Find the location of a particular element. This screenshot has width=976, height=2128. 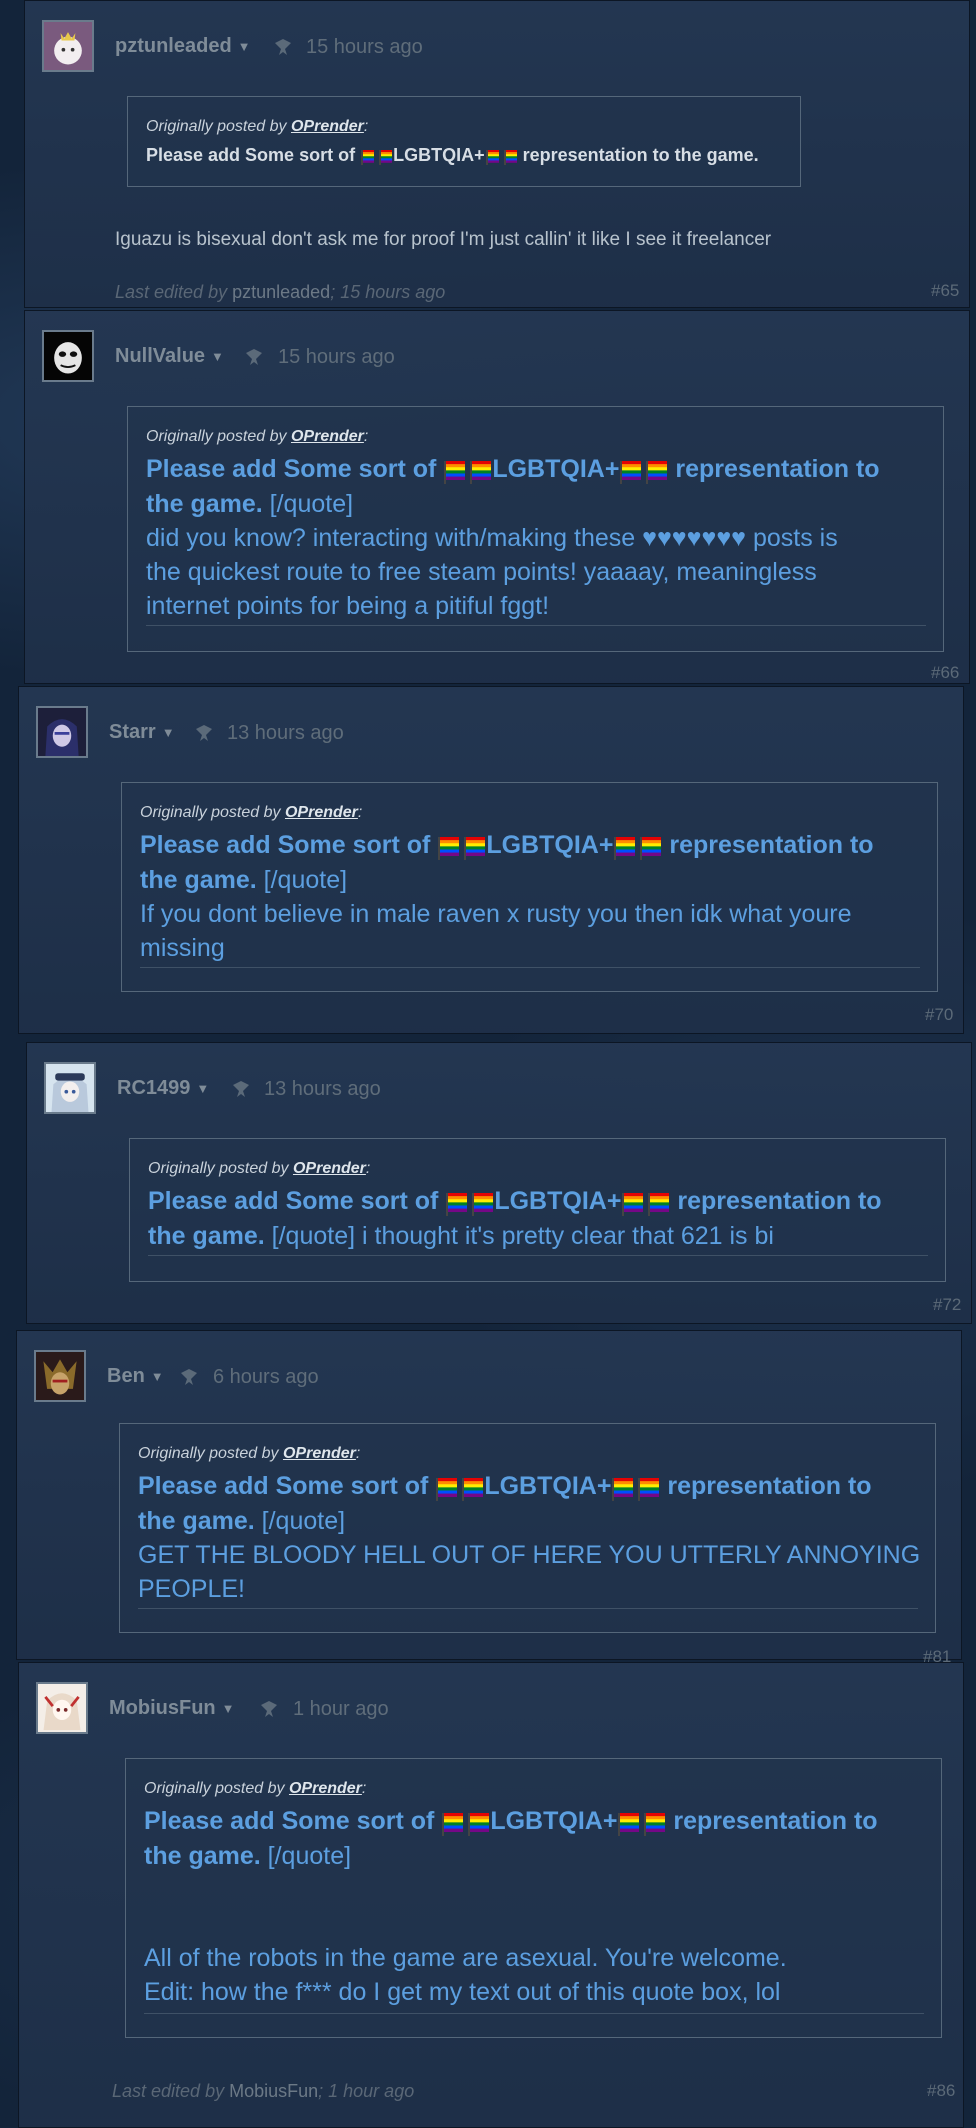

post-timestamp: 1 hour ago is located at coordinates (341, 1709).